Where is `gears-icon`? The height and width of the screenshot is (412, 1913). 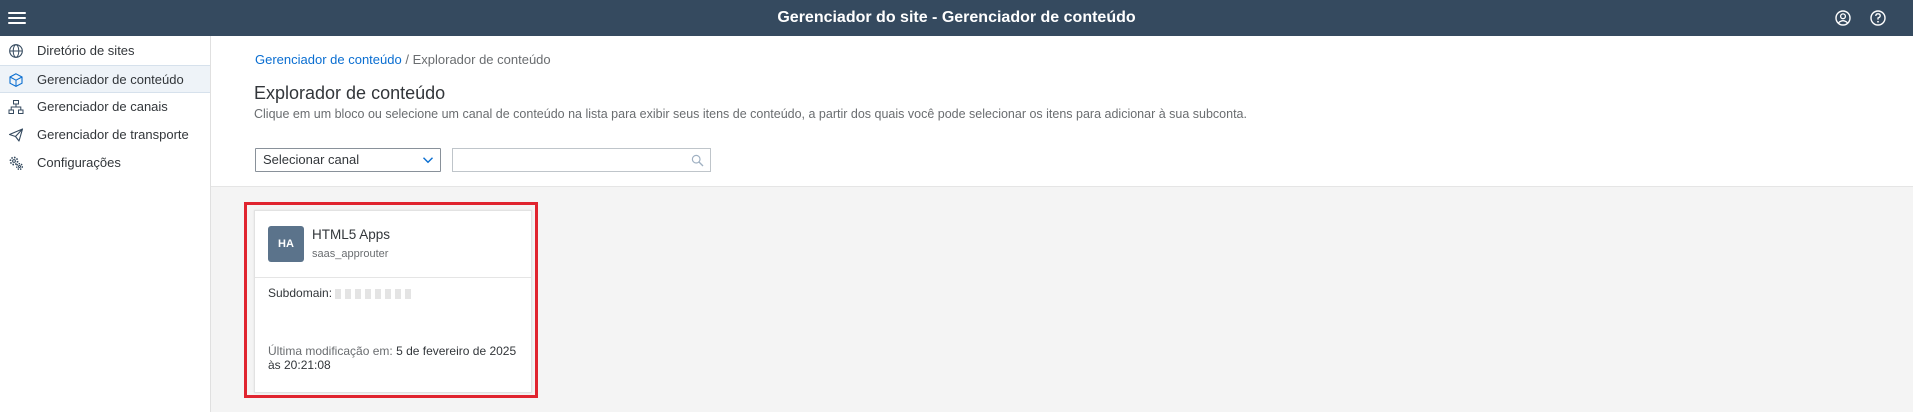 gears-icon is located at coordinates (16, 163).